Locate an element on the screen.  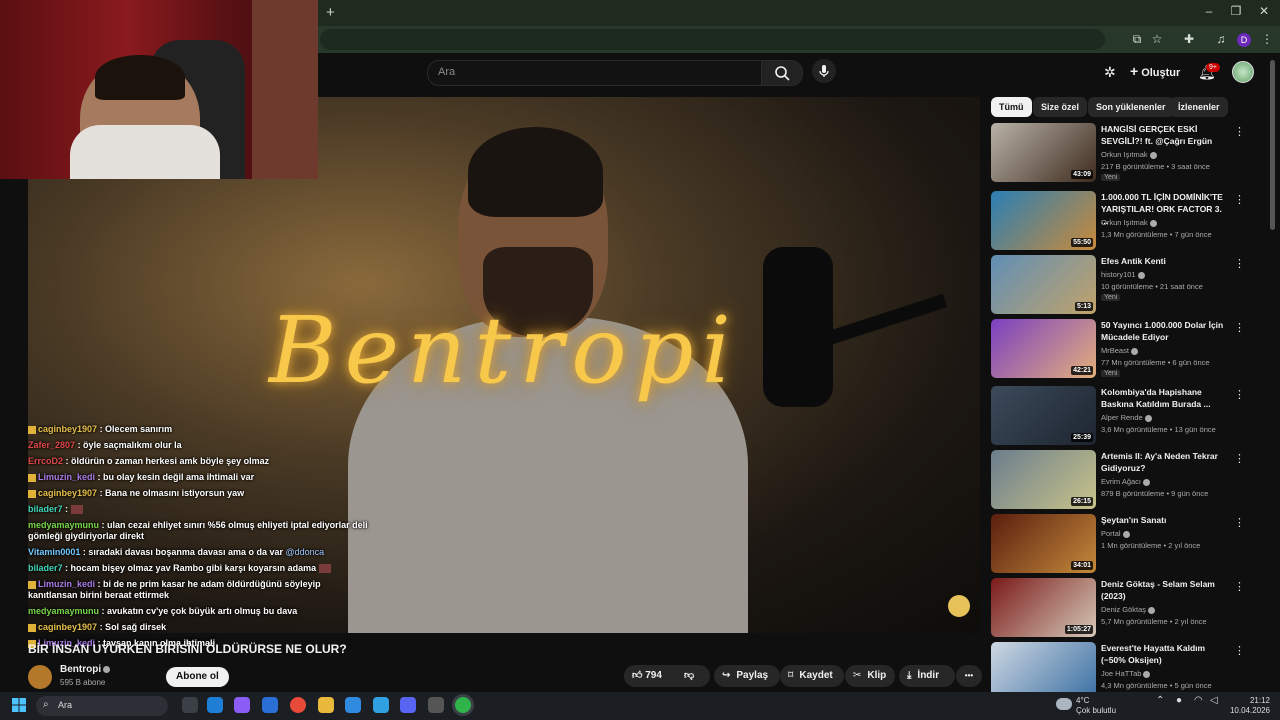
recommended-channel: Portal is located at coordinates (1115, 533).